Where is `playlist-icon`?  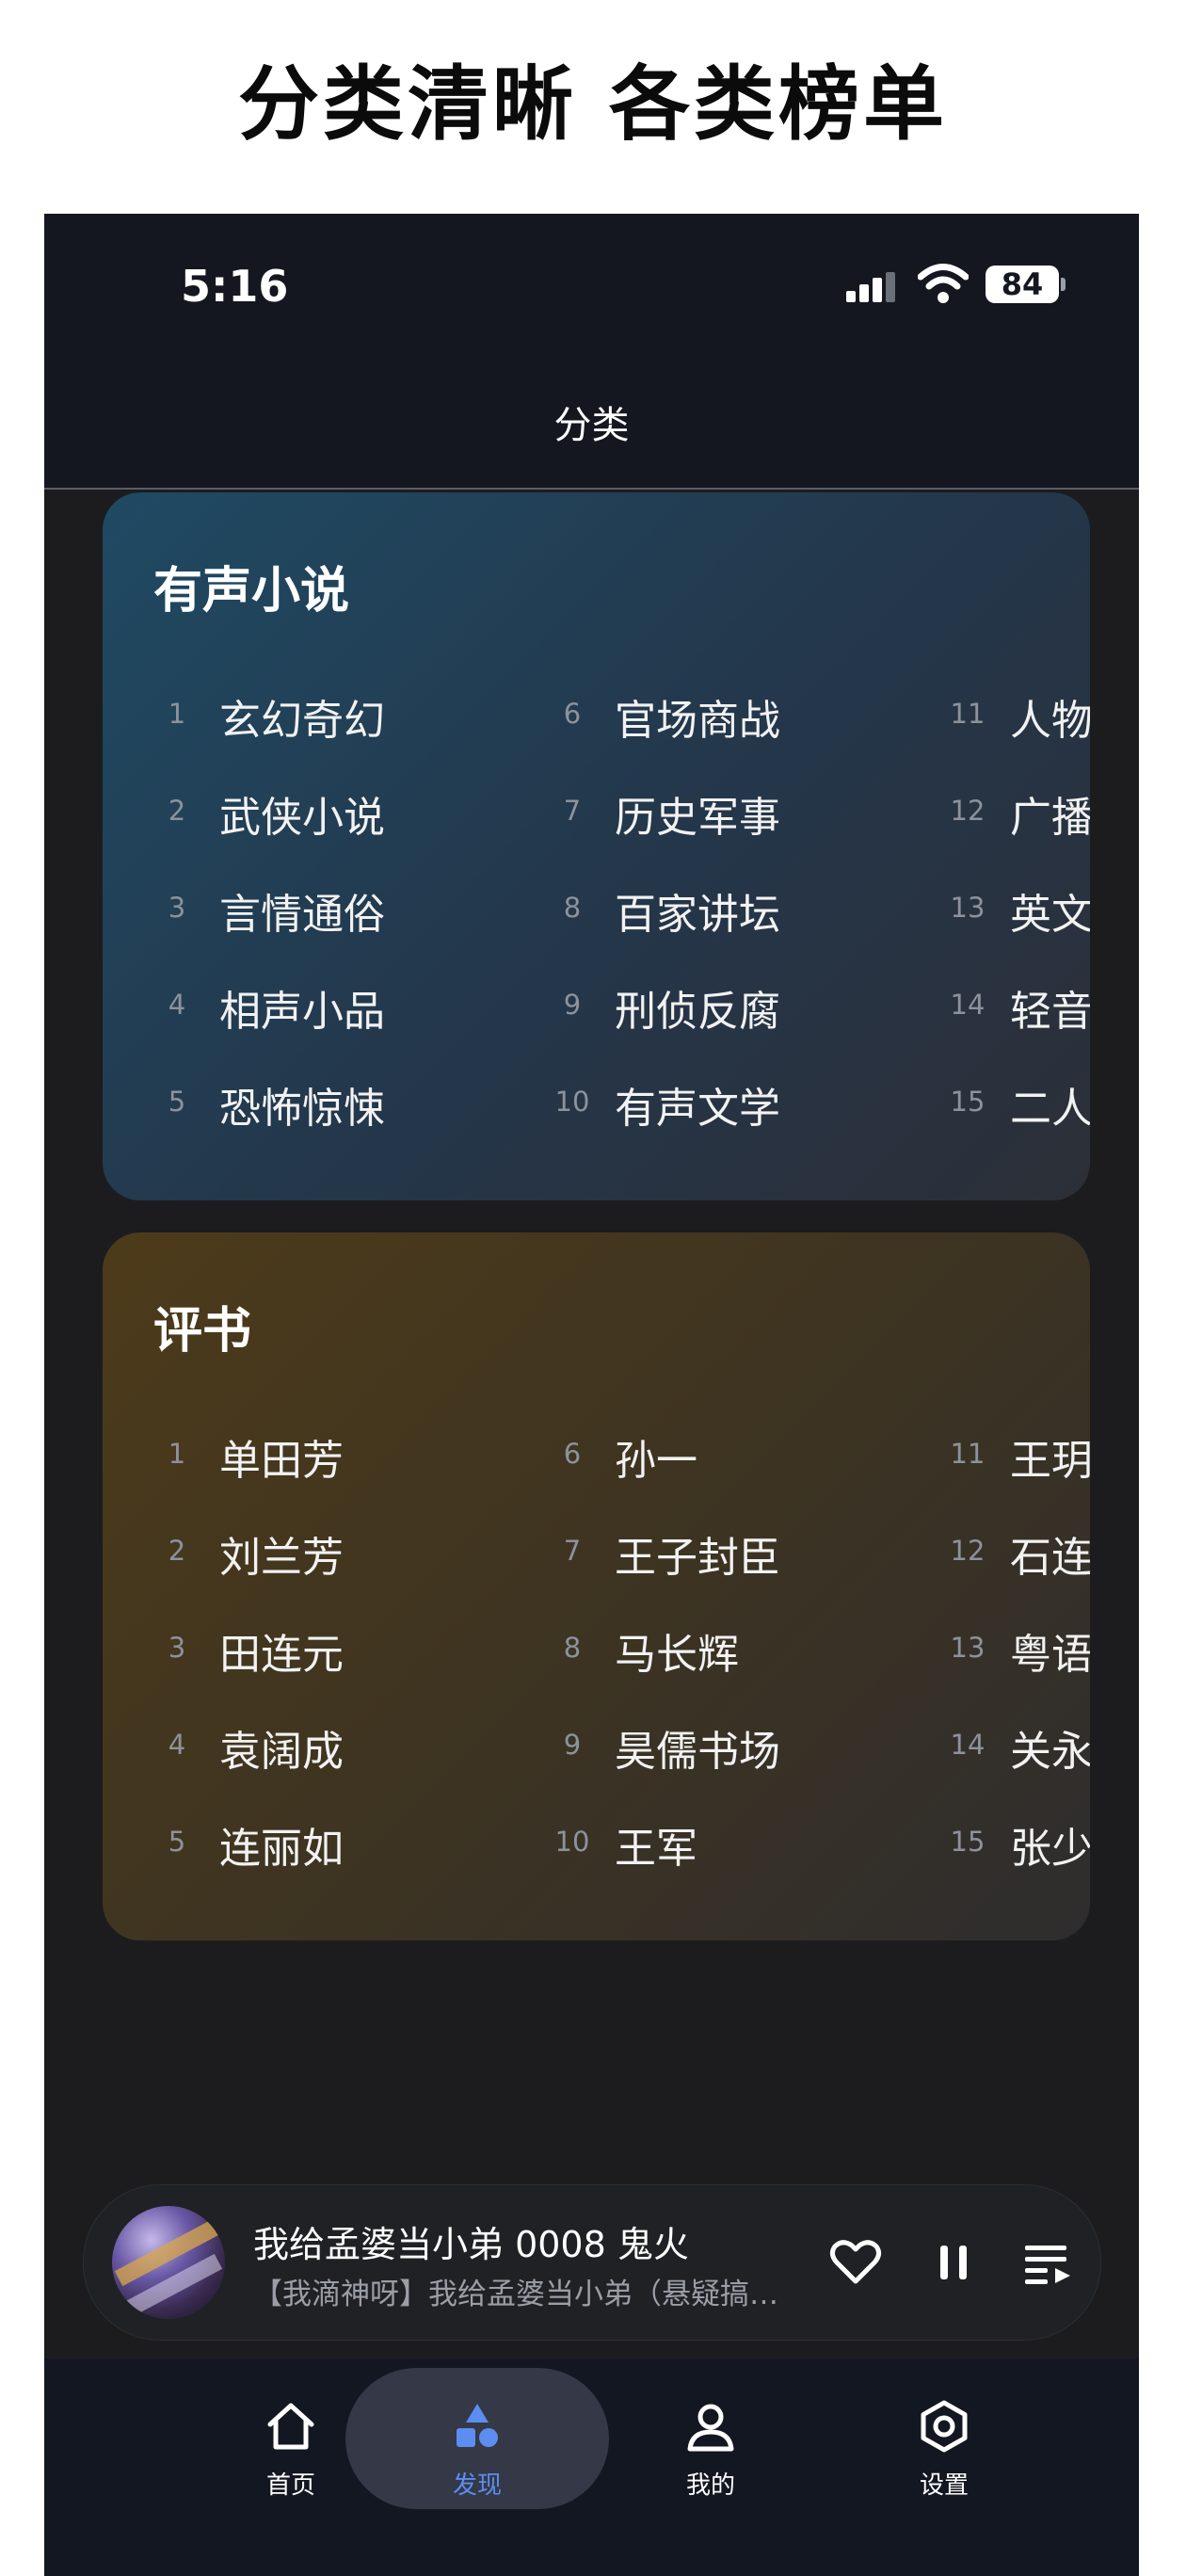 playlist-icon is located at coordinates (1047, 2262).